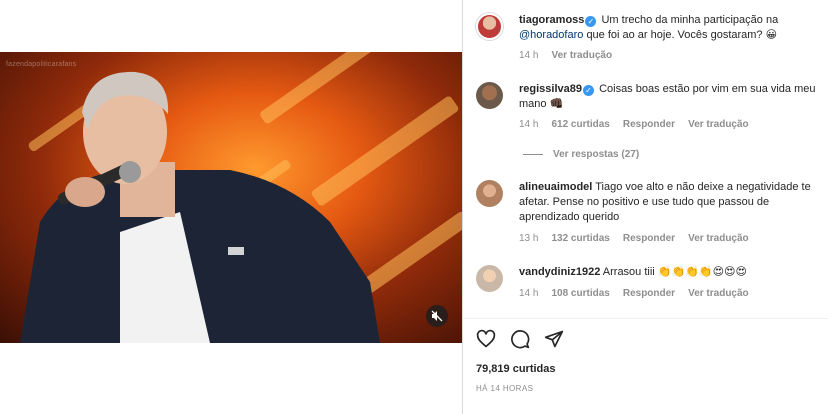 The width and height of the screenshot is (828, 414). Describe the element at coordinates (682, 35) in the screenshot. I see `caption-text-after: que foi ao ar hoje. Vocês gostaram? 😀` at that location.